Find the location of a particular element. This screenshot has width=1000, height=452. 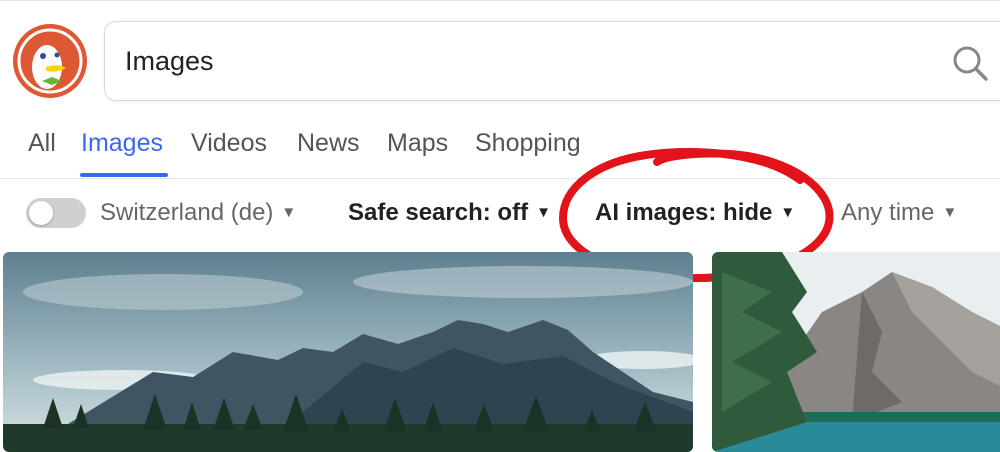

tab-images: Images is located at coordinates (122, 143).